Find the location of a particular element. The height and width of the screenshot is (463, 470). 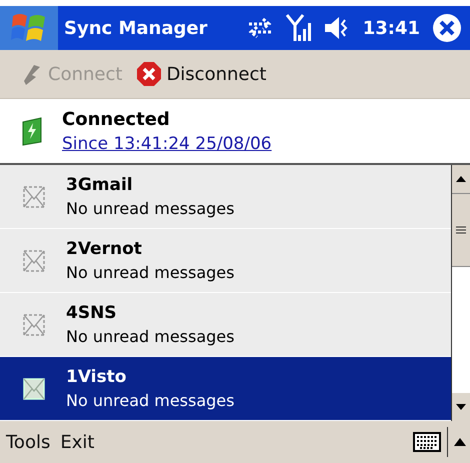

caret-up-icon is located at coordinates (460, 442).